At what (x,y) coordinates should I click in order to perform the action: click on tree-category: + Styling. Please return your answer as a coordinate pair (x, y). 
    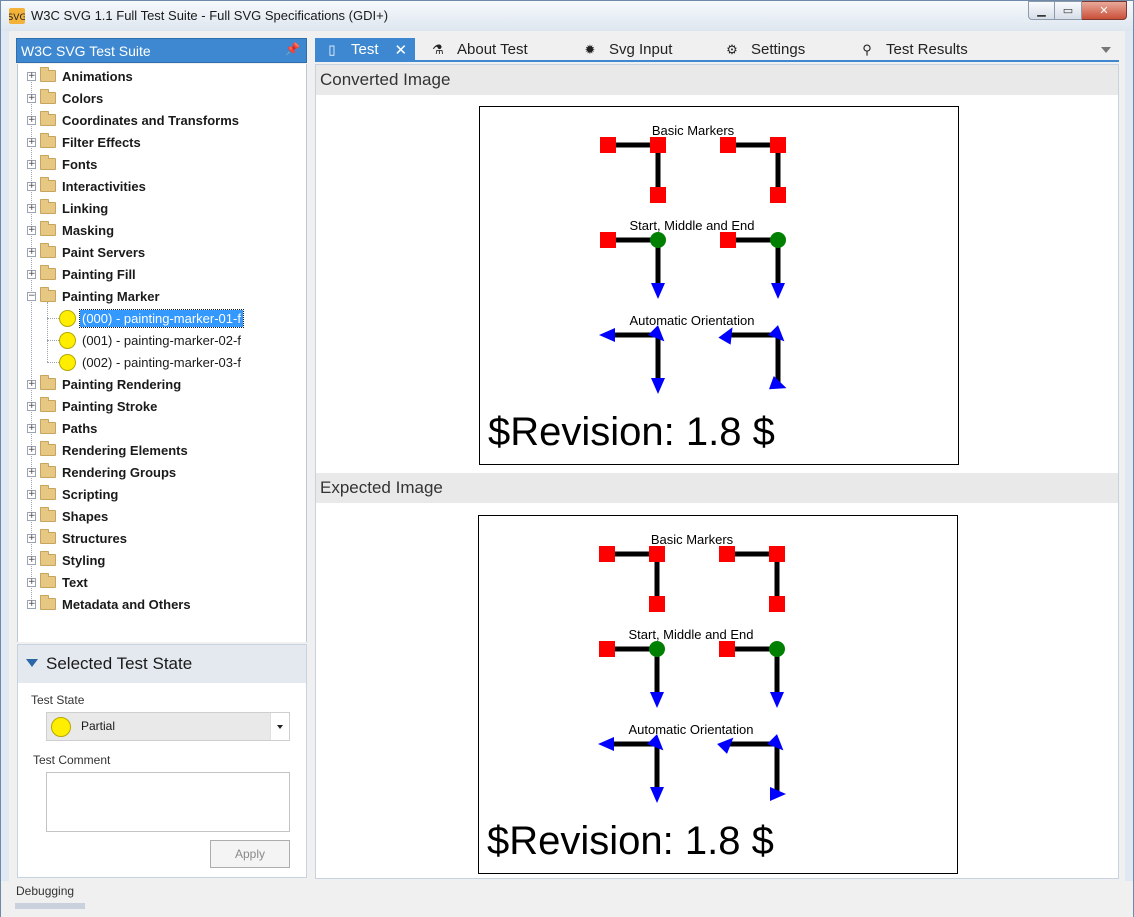
    Looking at the image, I should click on (162, 560).